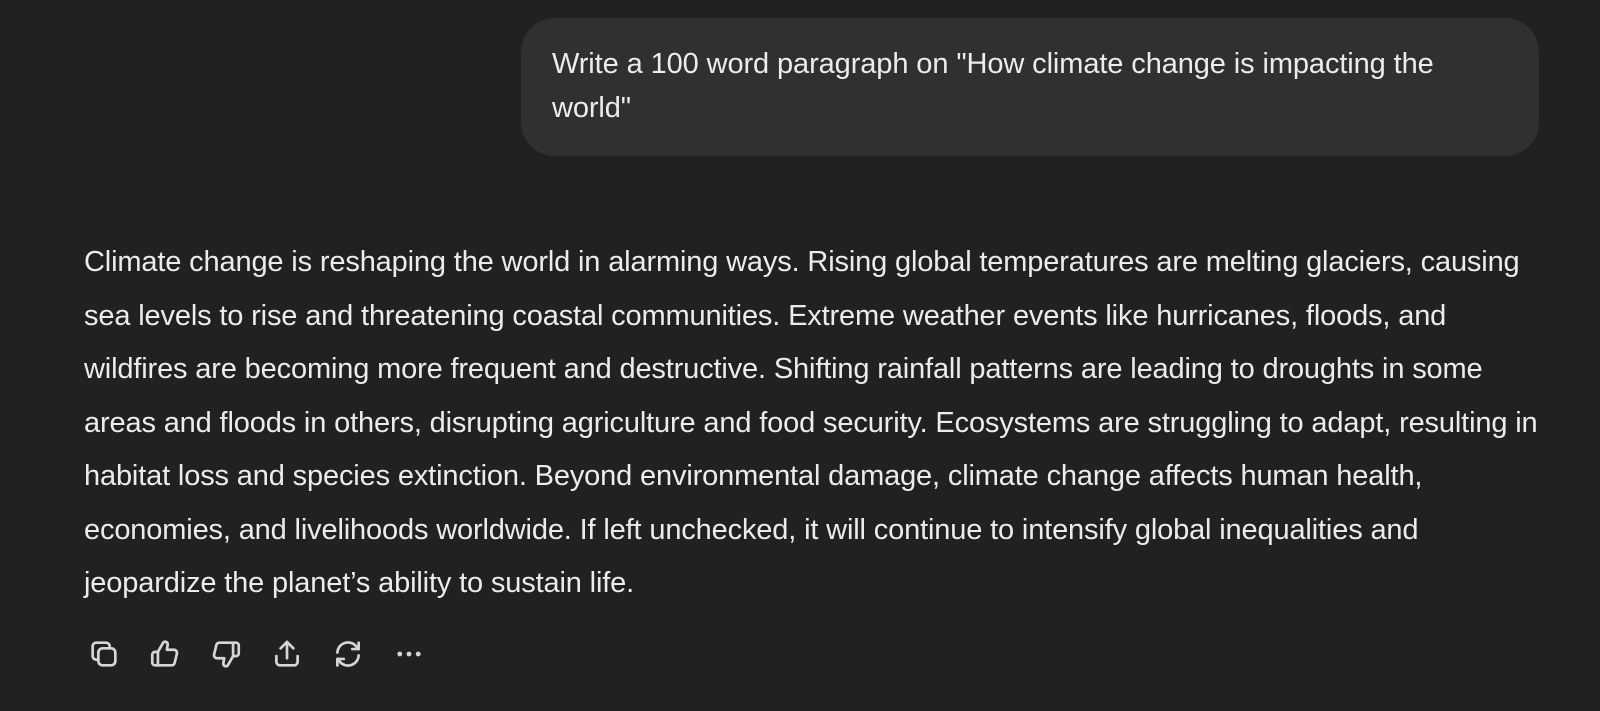 This screenshot has height=711, width=1600. I want to click on regenerate-icon, so click(348, 654).